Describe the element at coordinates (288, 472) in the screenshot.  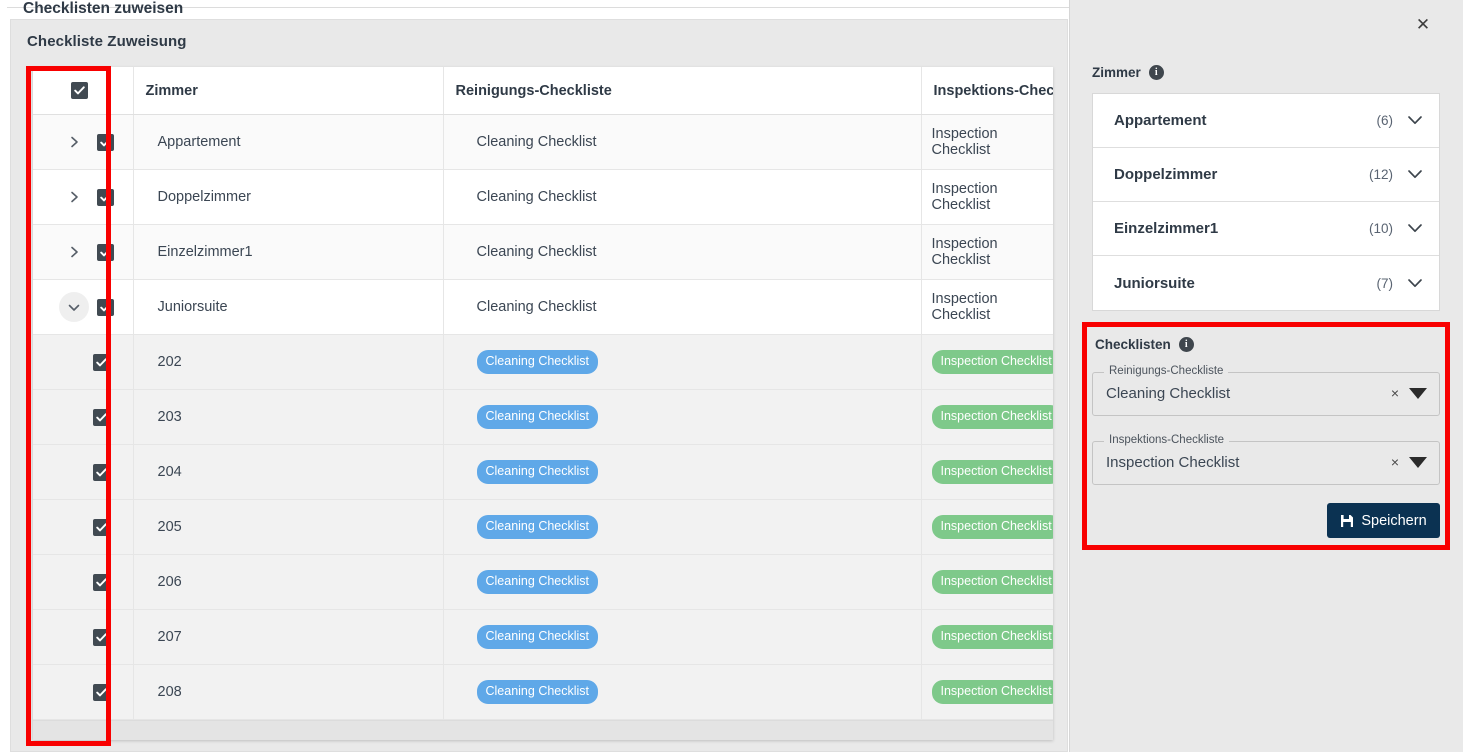
I see `room-name-cell: 204` at that location.